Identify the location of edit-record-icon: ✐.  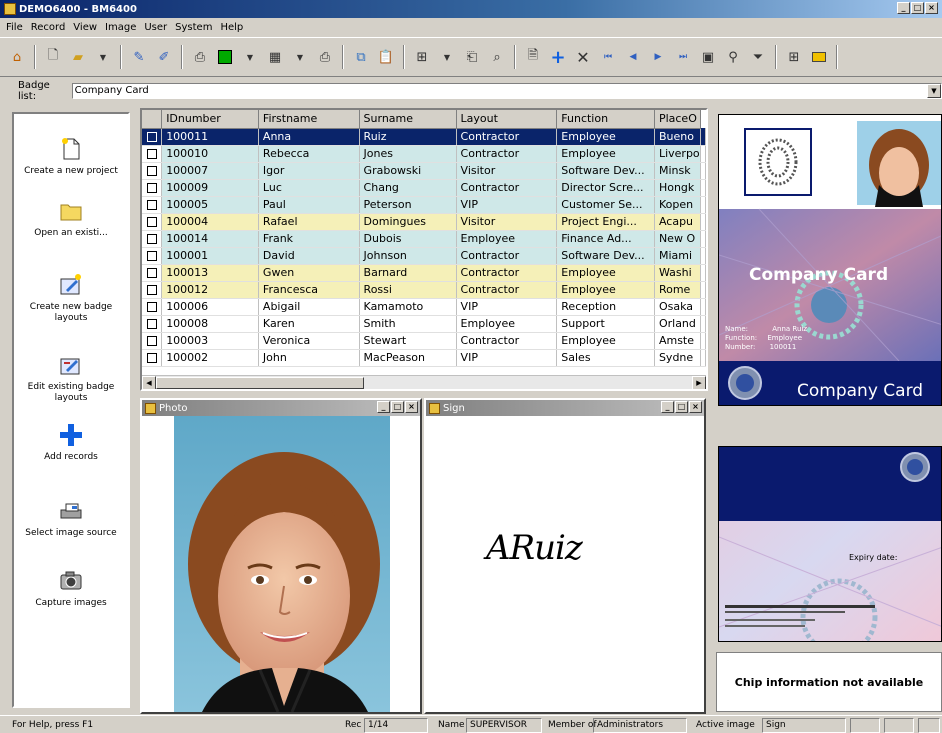
(164, 57).